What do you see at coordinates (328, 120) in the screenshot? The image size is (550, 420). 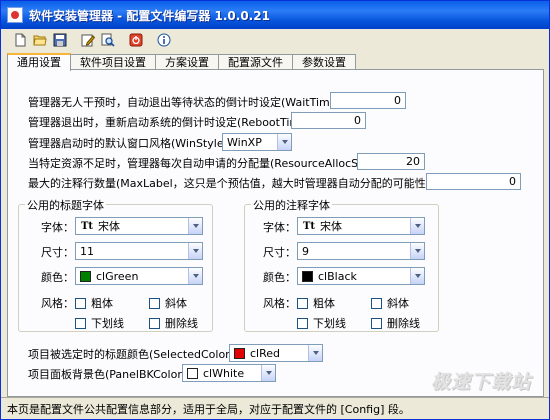 I see `reboot-time-field: 0` at bounding box center [328, 120].